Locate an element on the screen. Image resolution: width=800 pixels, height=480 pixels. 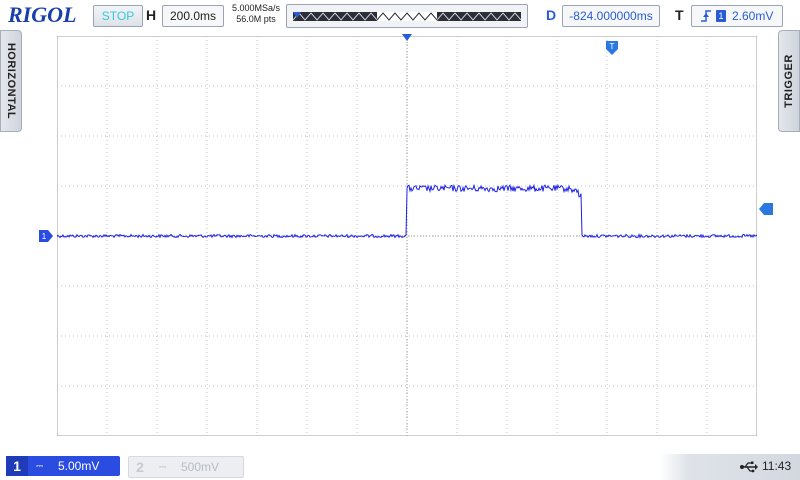
memory-waveform-icon is located at coordinates (407, 16).